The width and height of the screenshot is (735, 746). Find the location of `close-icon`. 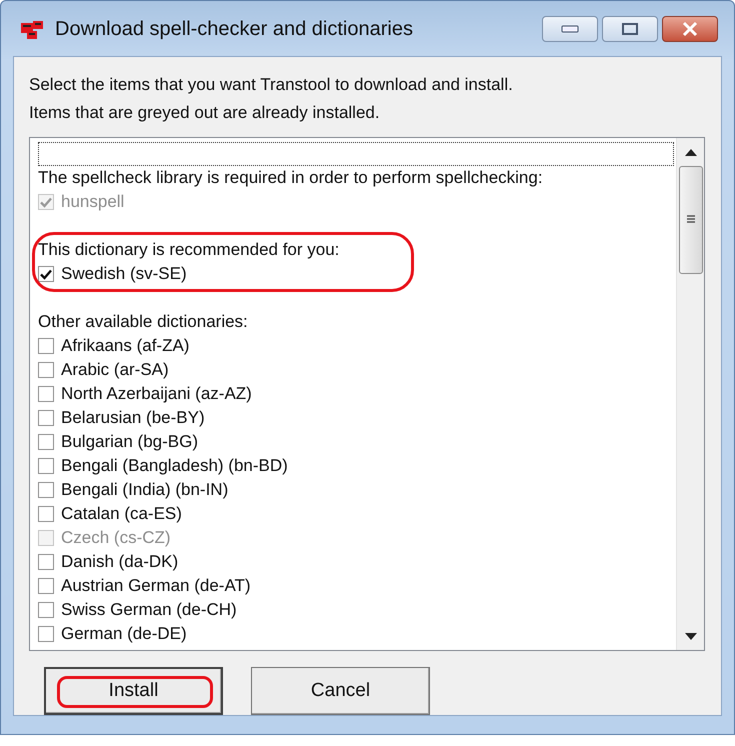

close-icon is located at coordinates (690, 28).